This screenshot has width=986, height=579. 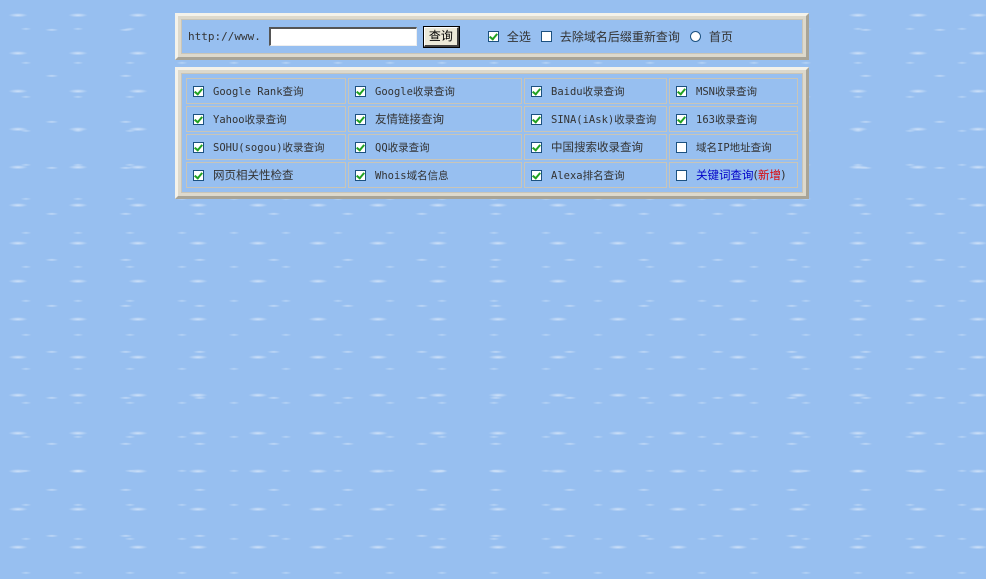 What do you see at coordinates (415, 91) in the screenshot?
I see `option-label: Google收录查询` at bounding box center [415, 91].